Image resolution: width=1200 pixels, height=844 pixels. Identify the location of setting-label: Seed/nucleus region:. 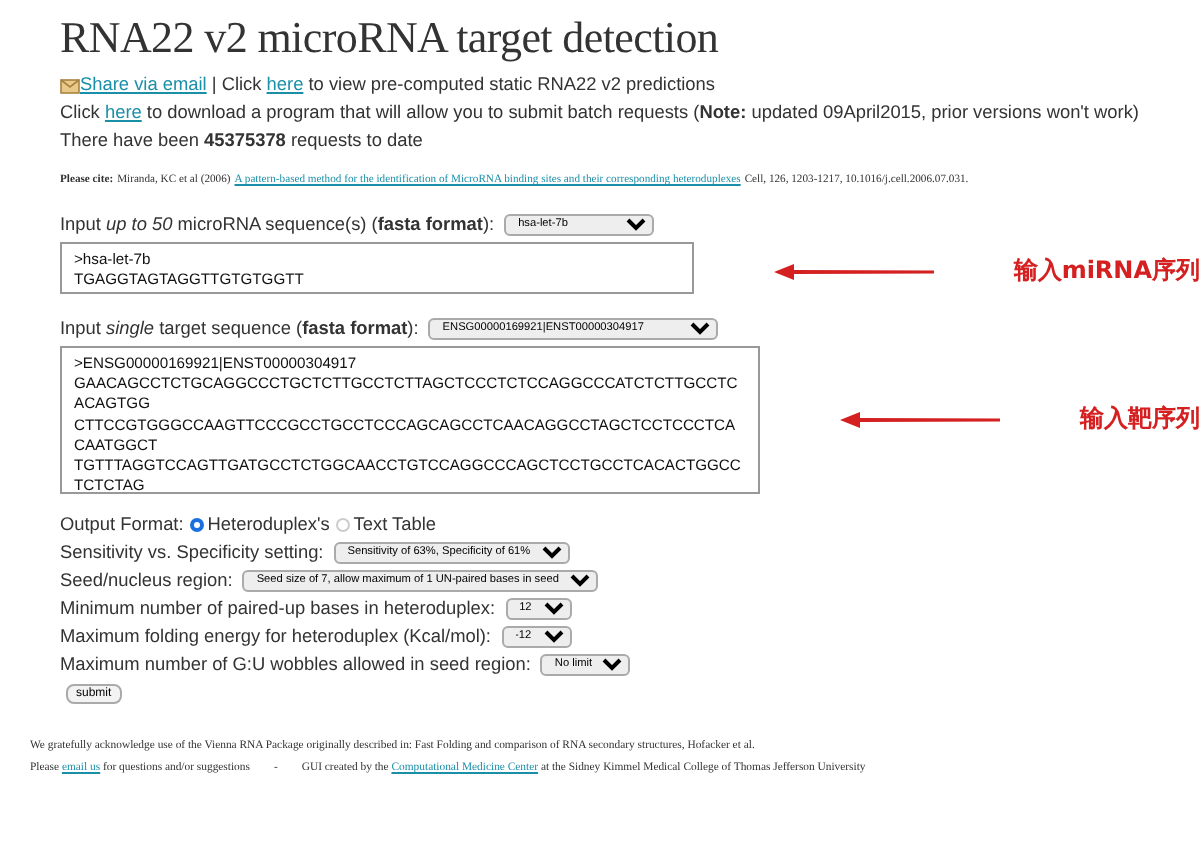
(146, 581).